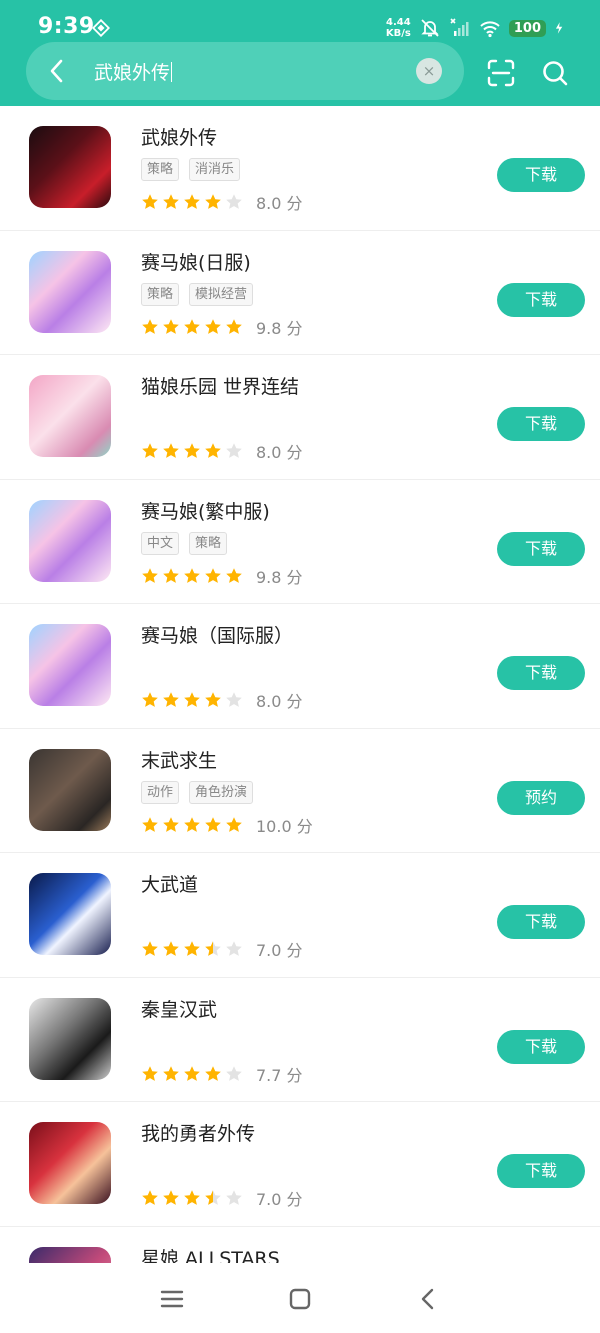  Describe the element at coordinates (429, 71) in the screenshot. I see `clear-search-button: ×` at that location.